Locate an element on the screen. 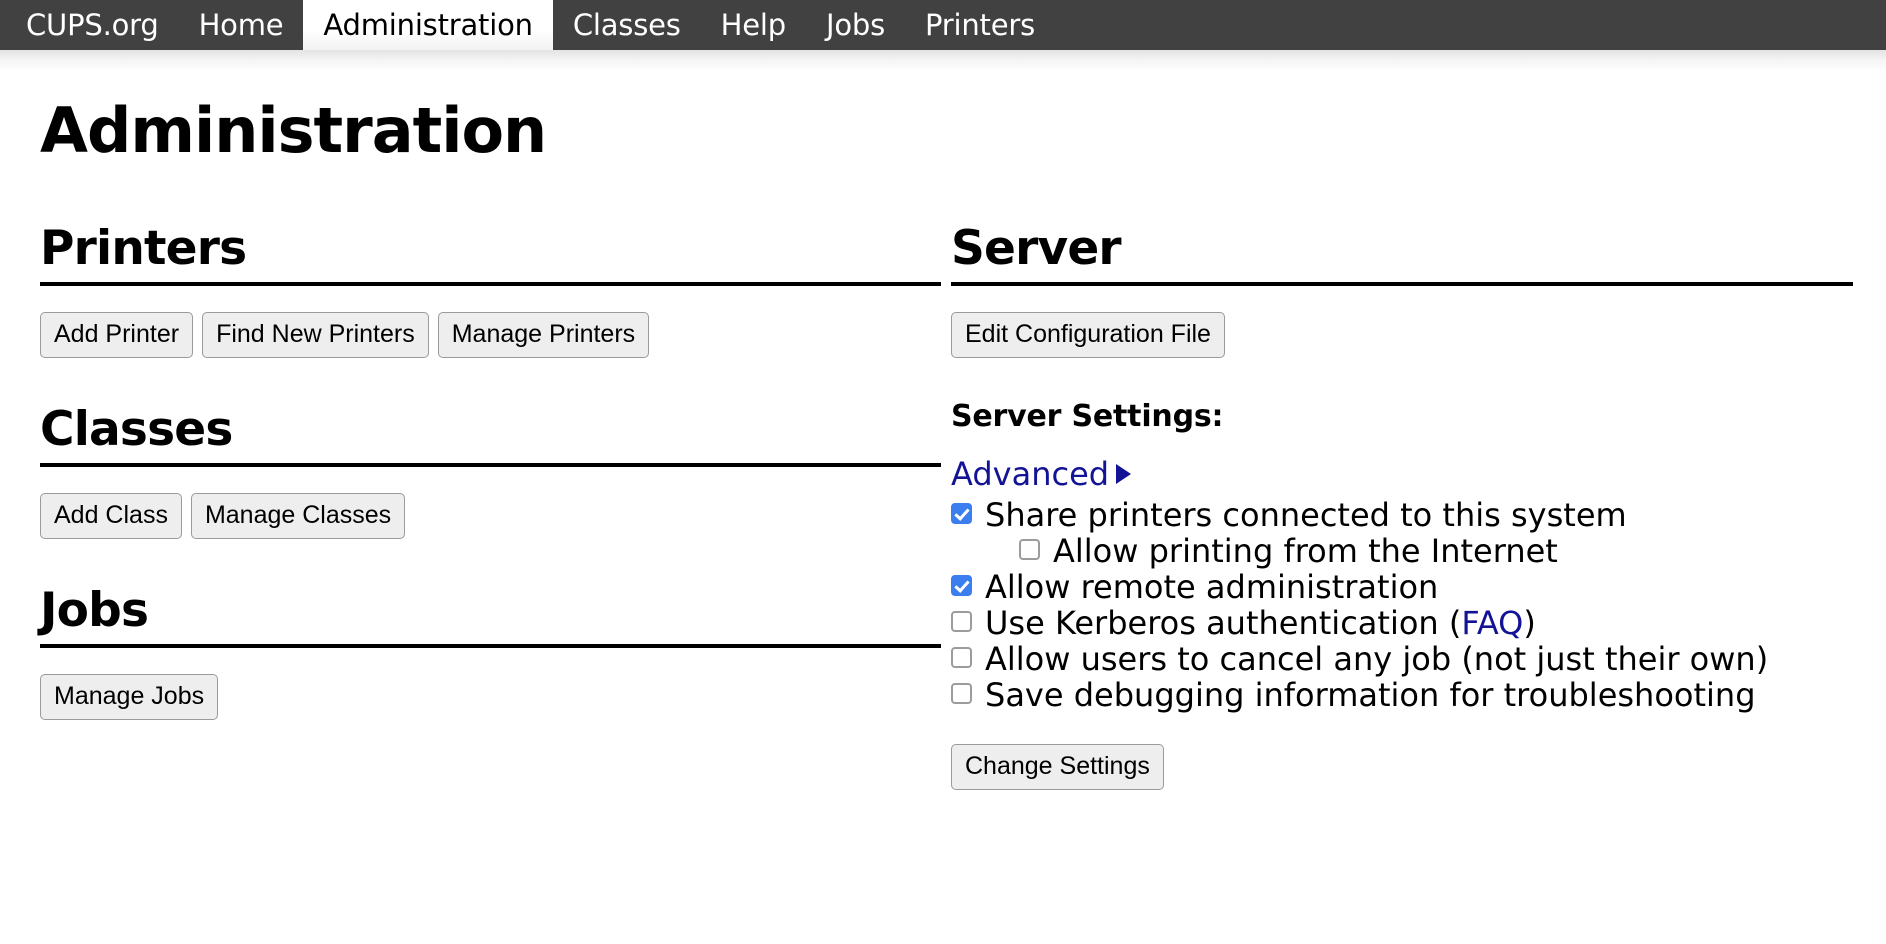  advanced-link: Advanced is located at coordinates (1030, 474).